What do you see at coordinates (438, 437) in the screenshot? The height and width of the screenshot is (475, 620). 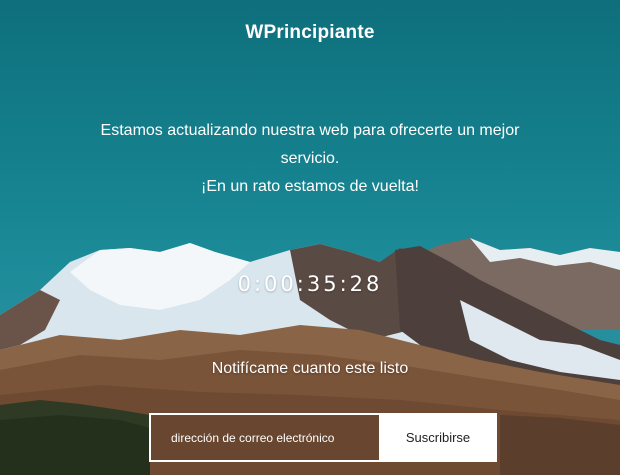 I see `subscribe-button: Suscribirse` at bounding box center [438, 437].